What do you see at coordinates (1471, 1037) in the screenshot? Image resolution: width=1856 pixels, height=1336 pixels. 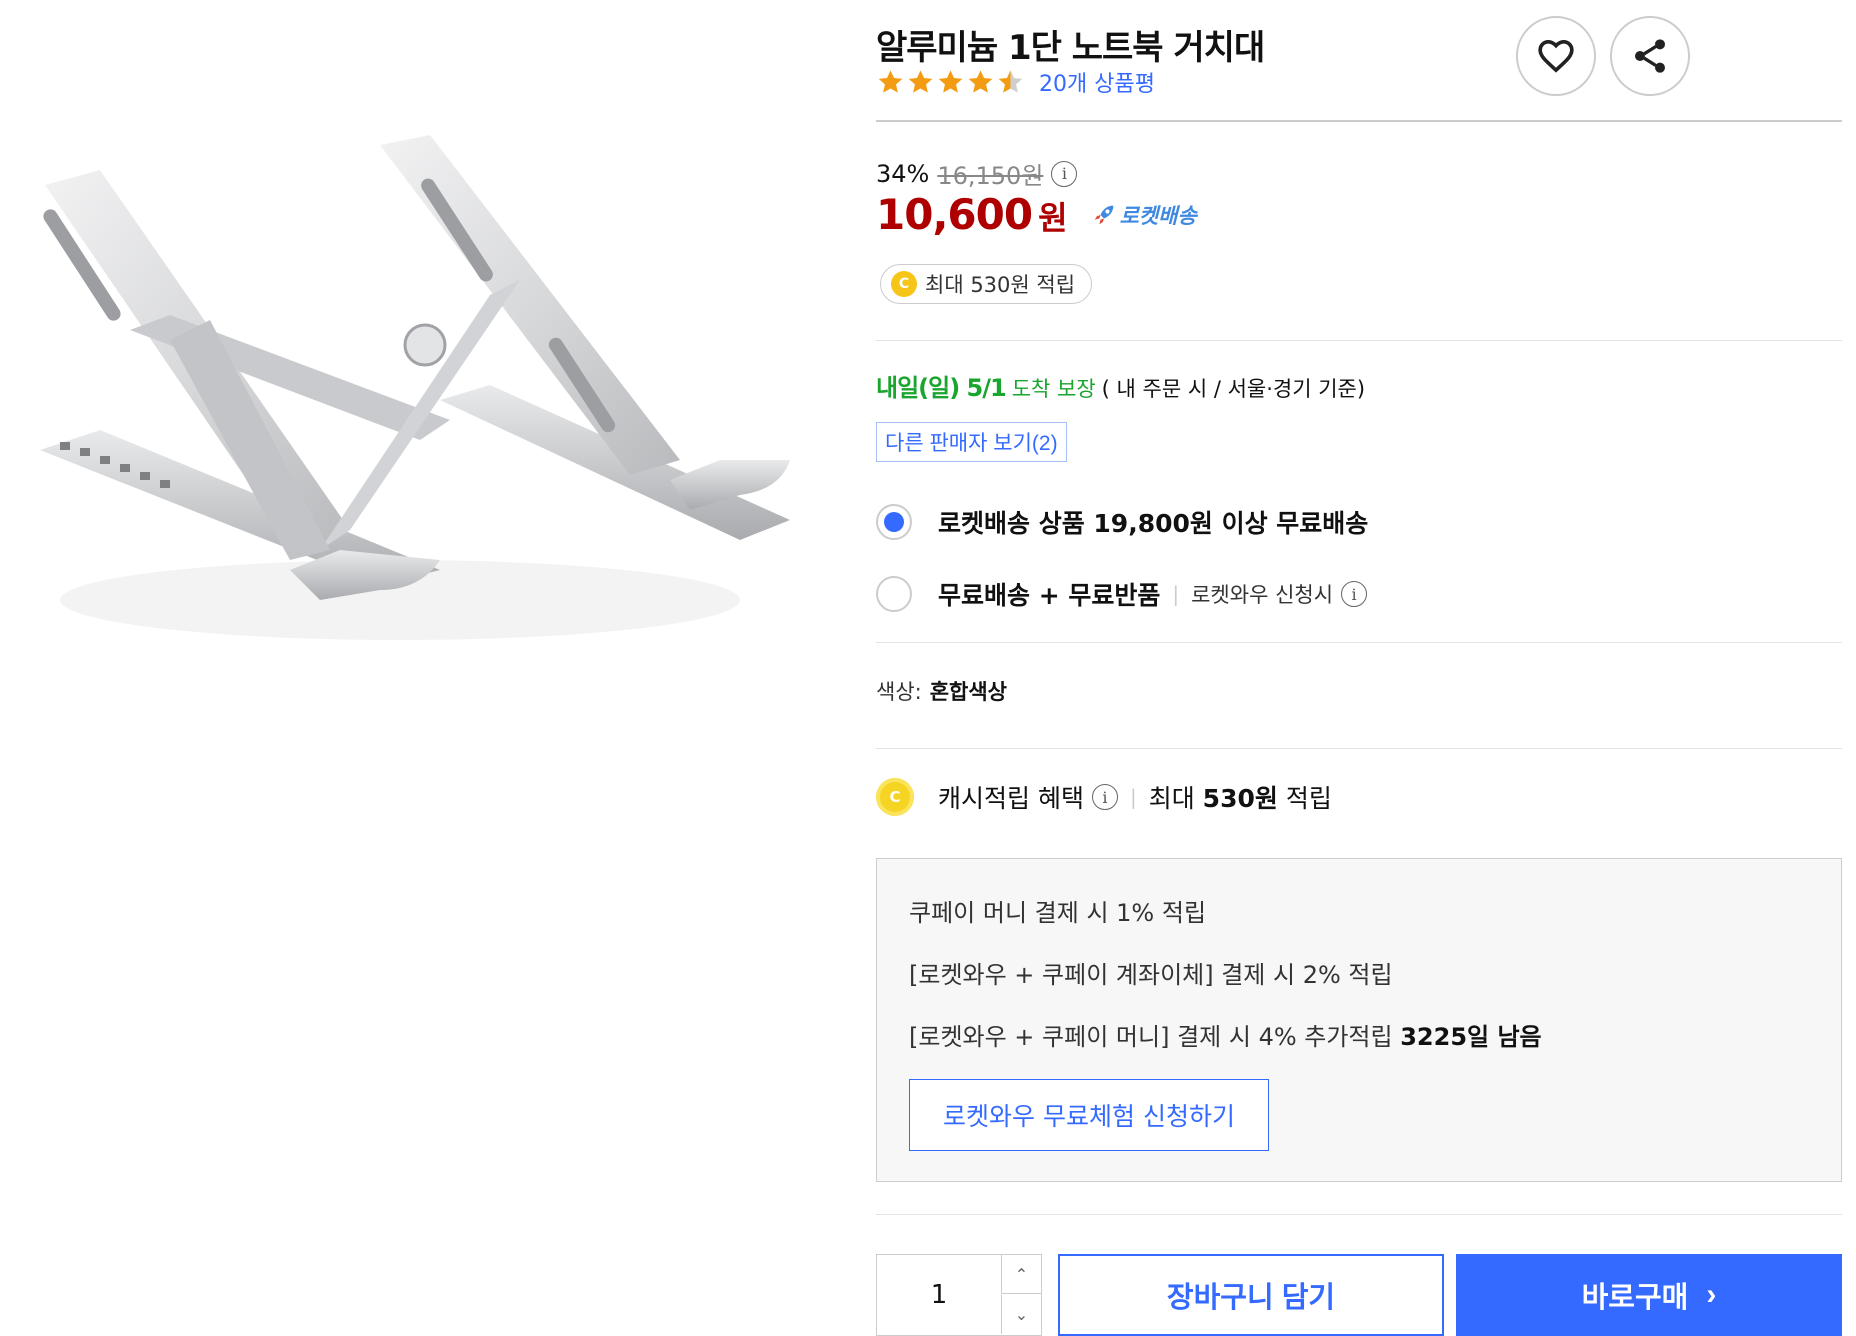 I see `benefit-remaining: 3225일 남음` at bounding box center [1471, 1037].